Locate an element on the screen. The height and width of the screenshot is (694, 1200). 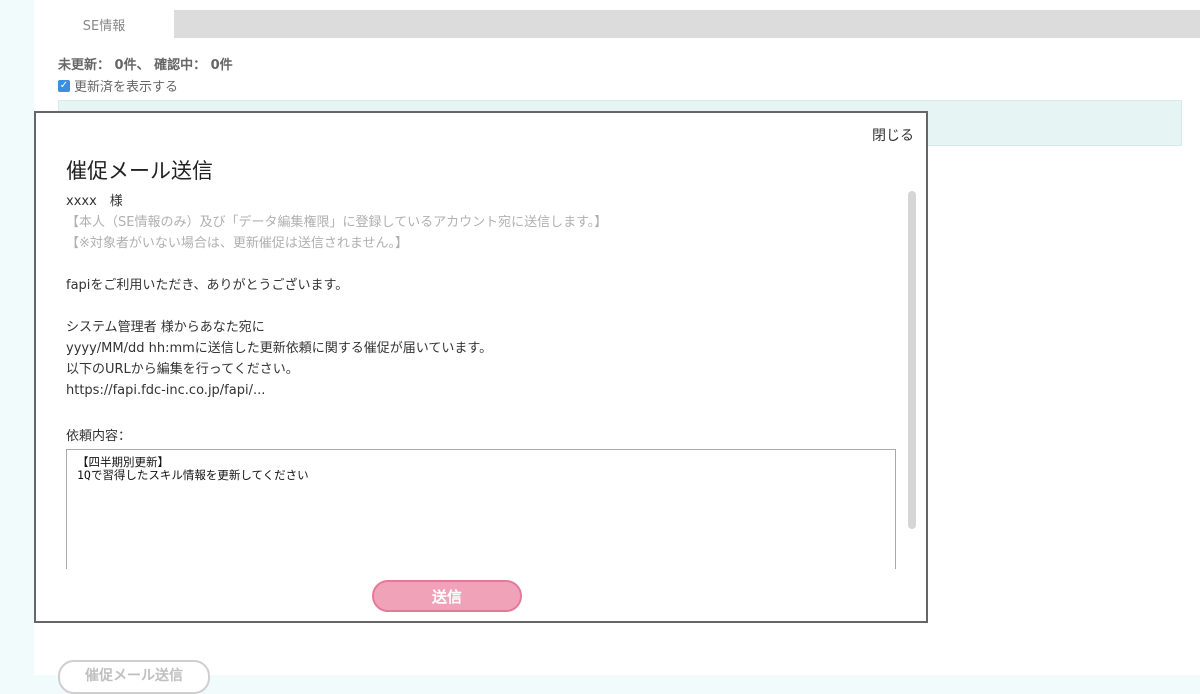
greeting-line: fapiをご利用いただき、ありがとうございます。 is located at coordinates (207, 285).